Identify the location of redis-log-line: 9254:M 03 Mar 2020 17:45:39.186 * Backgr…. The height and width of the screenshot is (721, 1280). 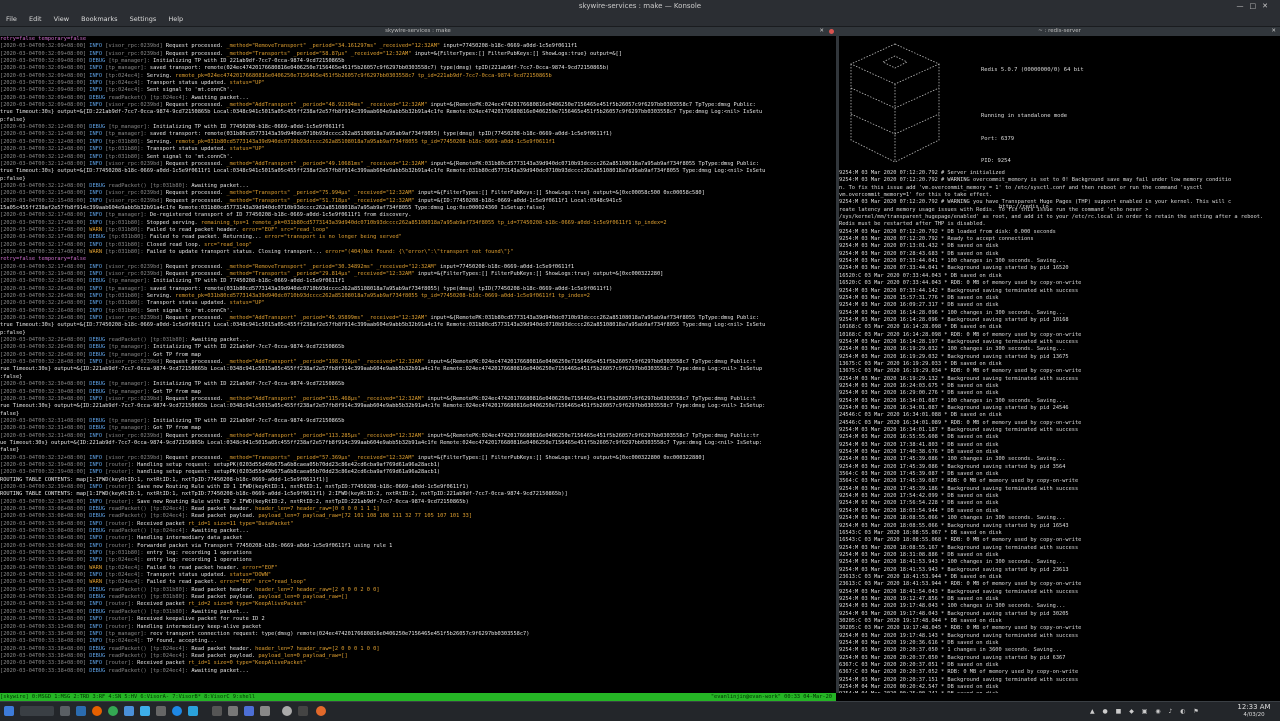
(959, 488).